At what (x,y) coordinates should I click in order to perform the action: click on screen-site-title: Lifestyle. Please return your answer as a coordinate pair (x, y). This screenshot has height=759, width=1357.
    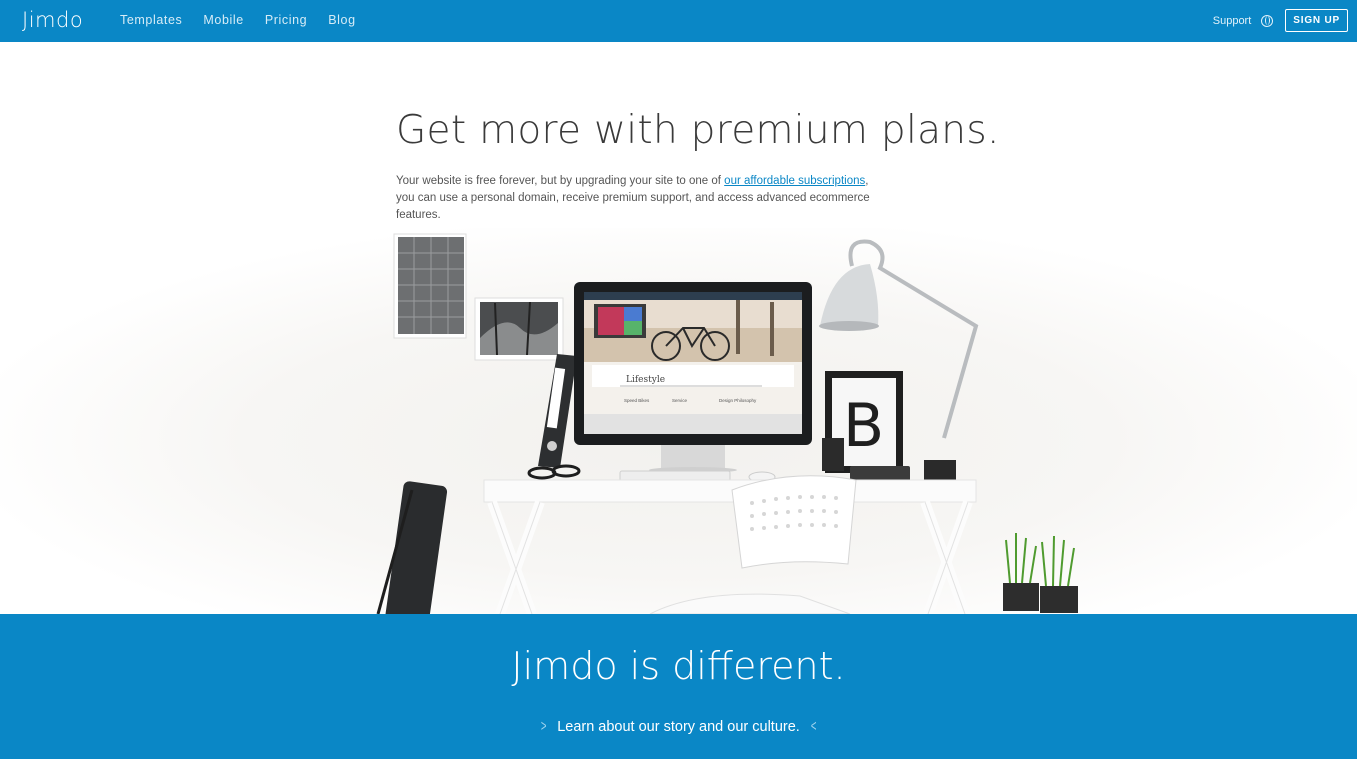
    Looking at the image, I should click on (645, 380).